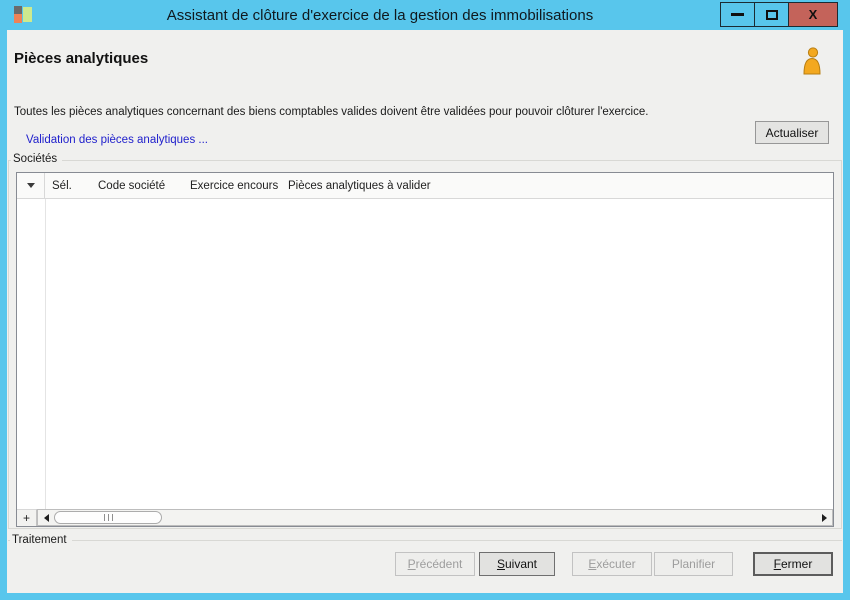 The image size is (850, 600). What do you see at coordinates (812, 63) in the screenshot?
I see `person-icon` at bounding box center [812, 63].